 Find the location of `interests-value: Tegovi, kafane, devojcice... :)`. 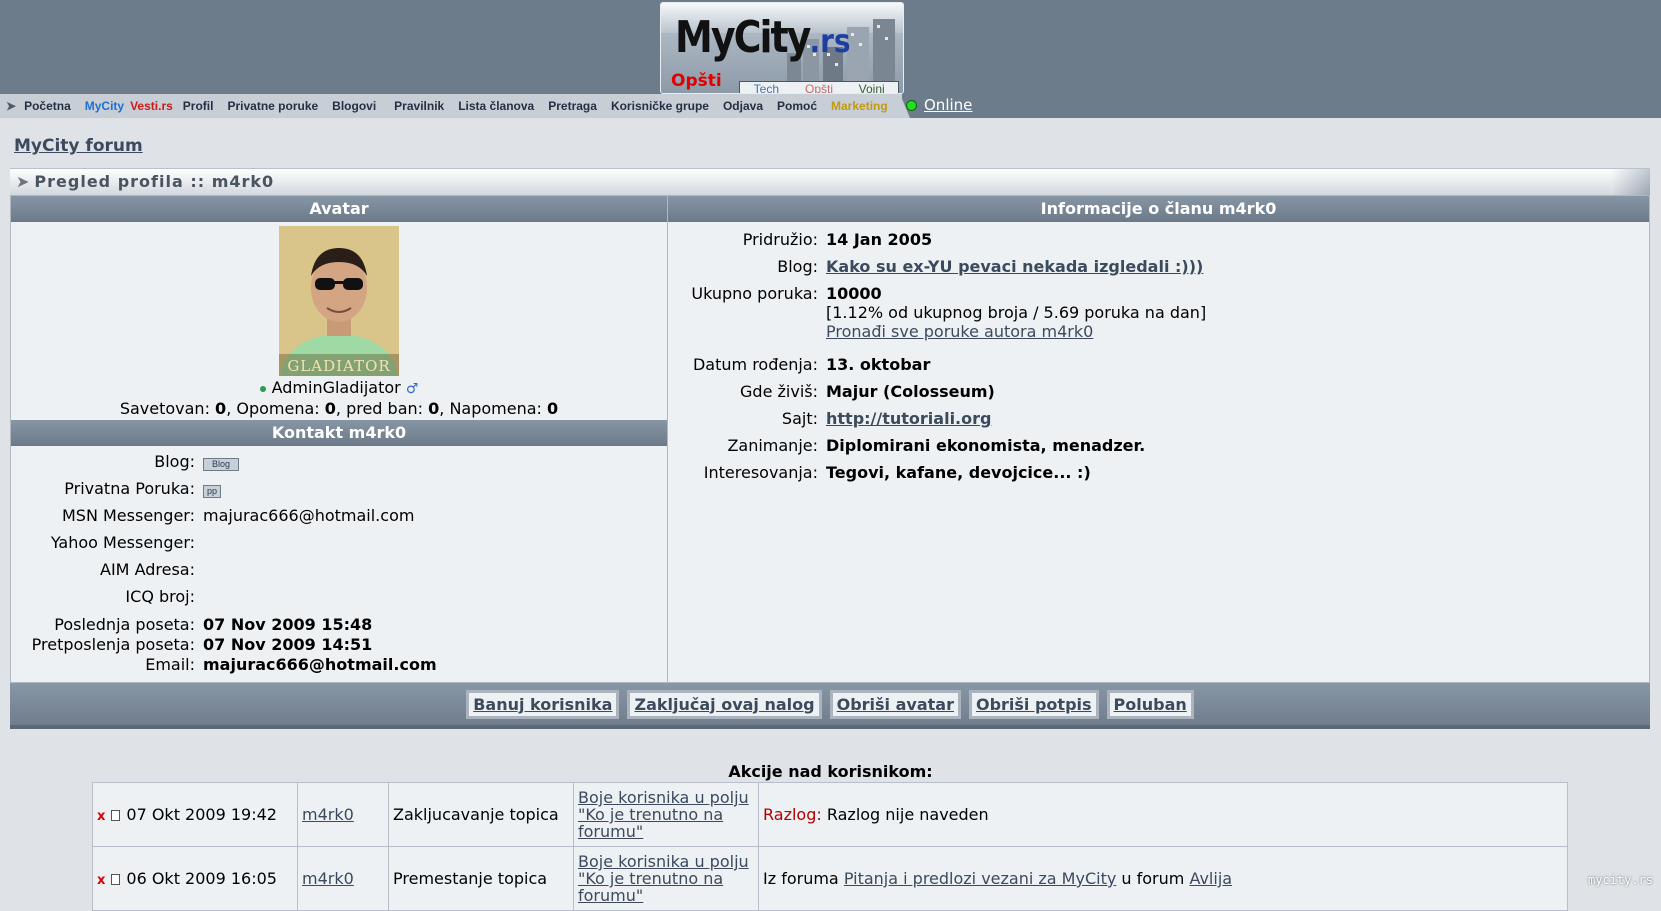

interests-value: Tegovi, kafane, devojcice... :) is located at coordinates (958, 472).